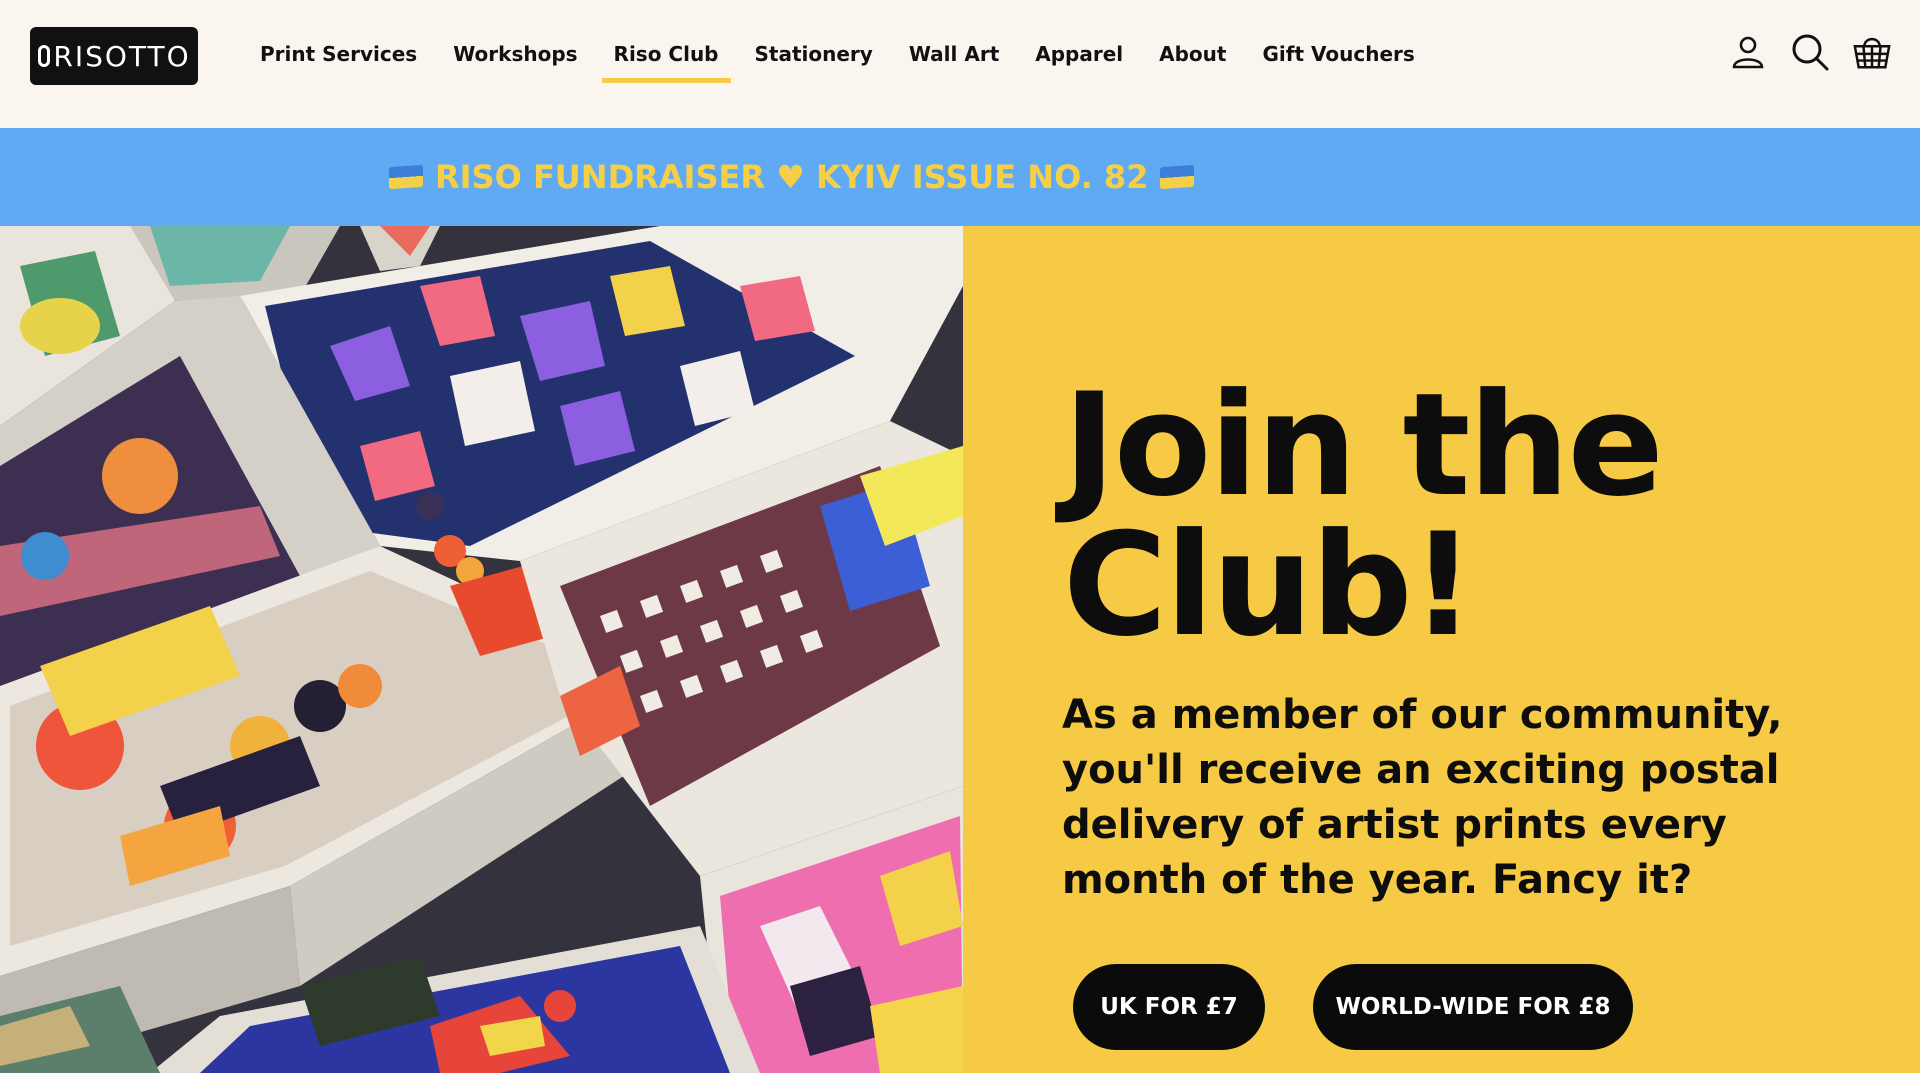 The image size is (1920, 1073). What do you see at coordinates (666, 60) in the screenshot?
I see `nav-riso-club: Riso Club` at bounding box center [666, 60].